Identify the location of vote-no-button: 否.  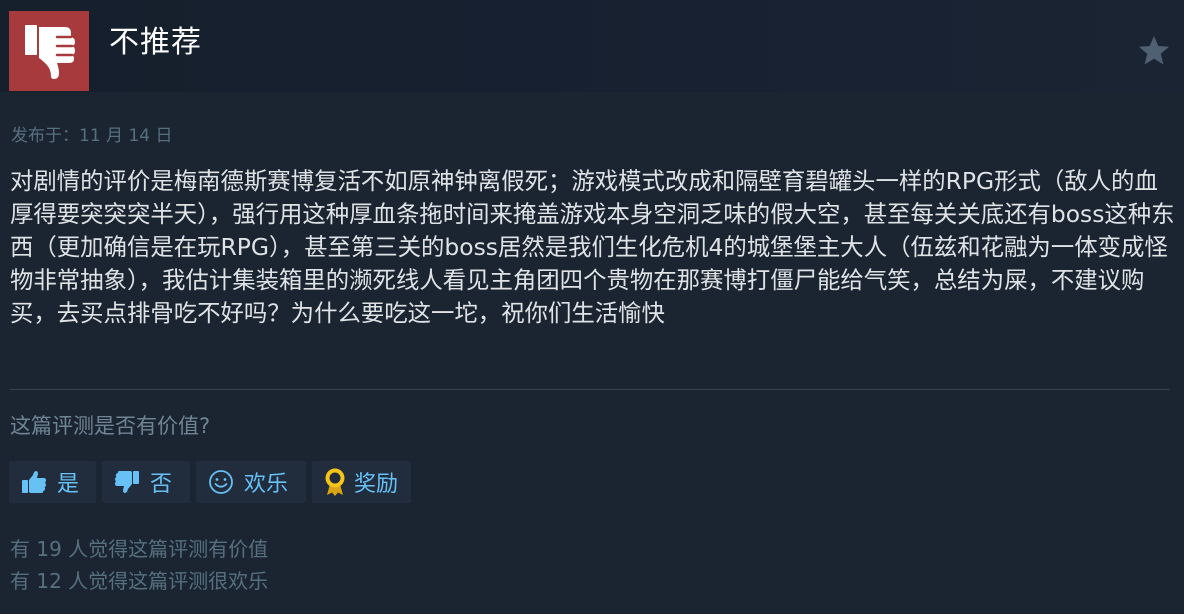
(146, 482).